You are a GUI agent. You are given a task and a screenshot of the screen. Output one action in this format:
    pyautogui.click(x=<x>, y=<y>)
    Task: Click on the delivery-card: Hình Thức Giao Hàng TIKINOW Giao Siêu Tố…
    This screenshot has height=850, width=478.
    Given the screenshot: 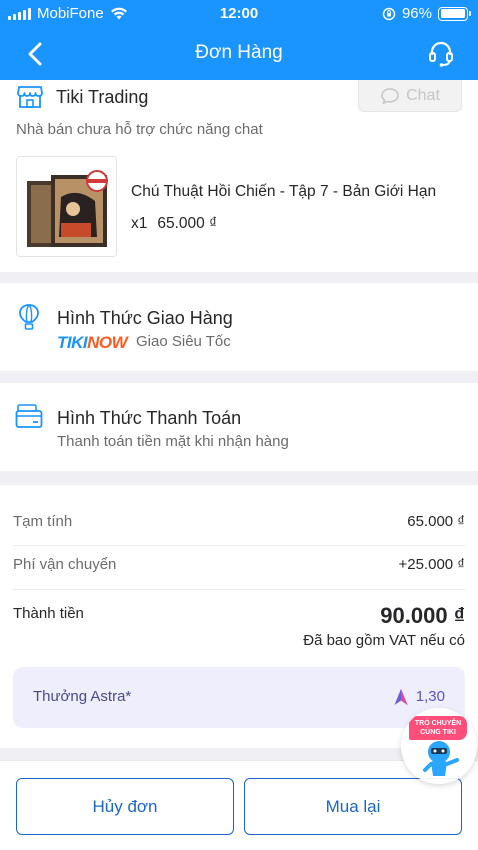 What is the action you would take?
    pyautogui.click(x=239, y=327)
    